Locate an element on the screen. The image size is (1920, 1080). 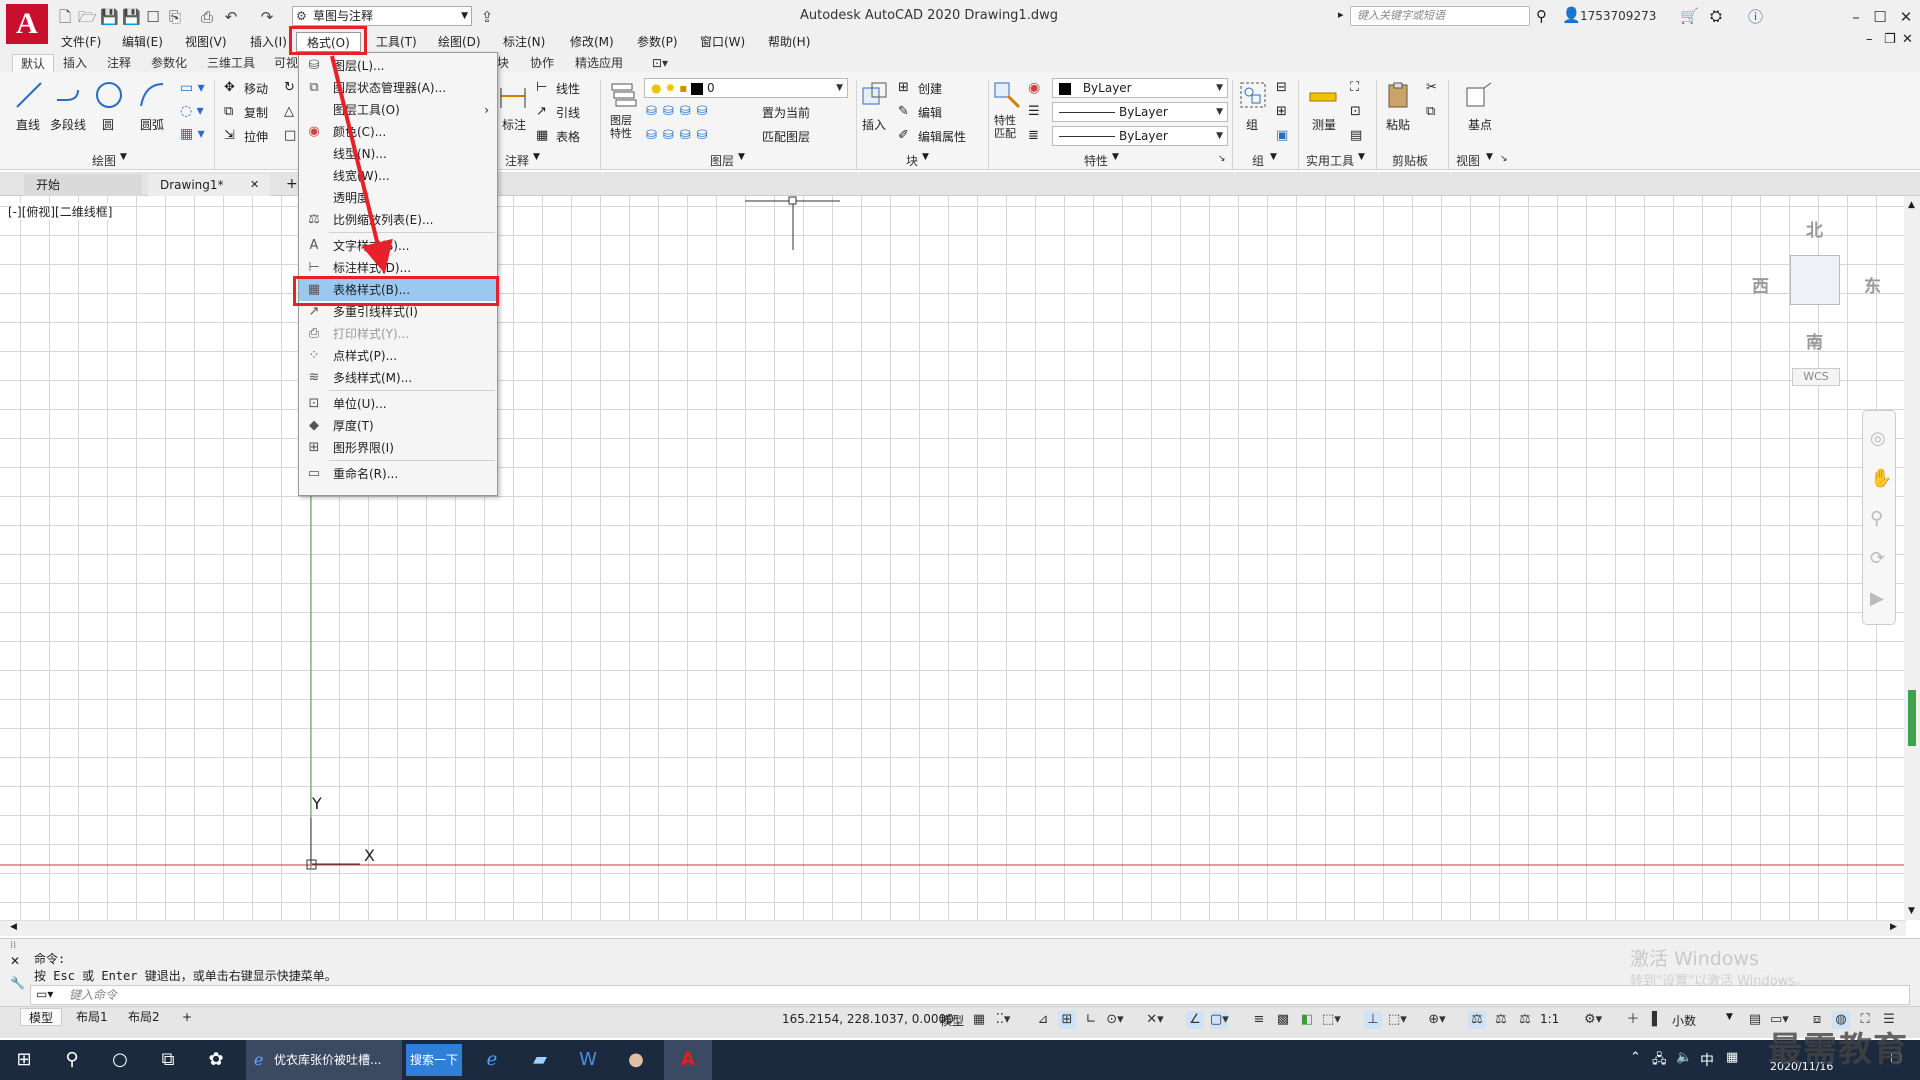
scroll-right-arrow: ▶ is located at coordinates (1893, 927).